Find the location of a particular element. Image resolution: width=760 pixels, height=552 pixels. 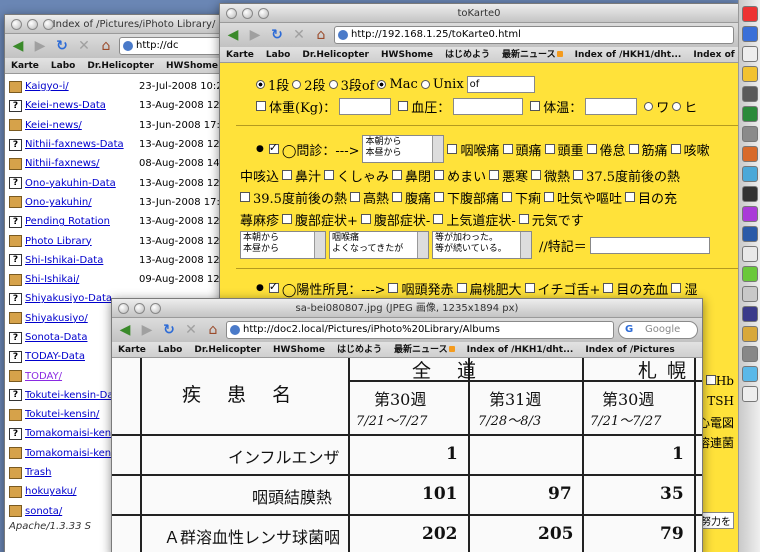

directory-link: Keiei-news-Data is located at coordinates (81, 105).